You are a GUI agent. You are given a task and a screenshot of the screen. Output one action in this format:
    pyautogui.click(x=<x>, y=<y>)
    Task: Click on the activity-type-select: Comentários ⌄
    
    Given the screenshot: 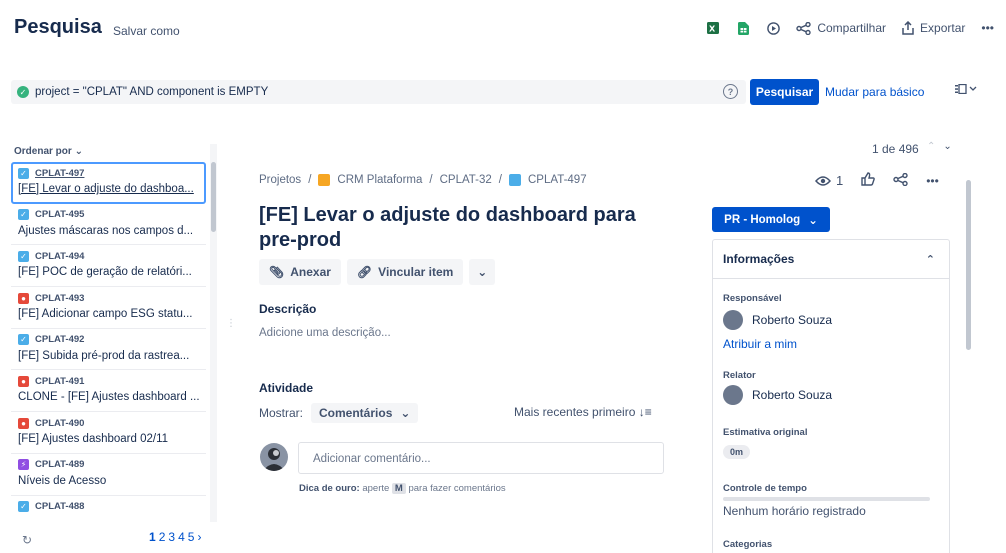 What is the action you would take?
    pyautogui.click(x=365, y=413)
    